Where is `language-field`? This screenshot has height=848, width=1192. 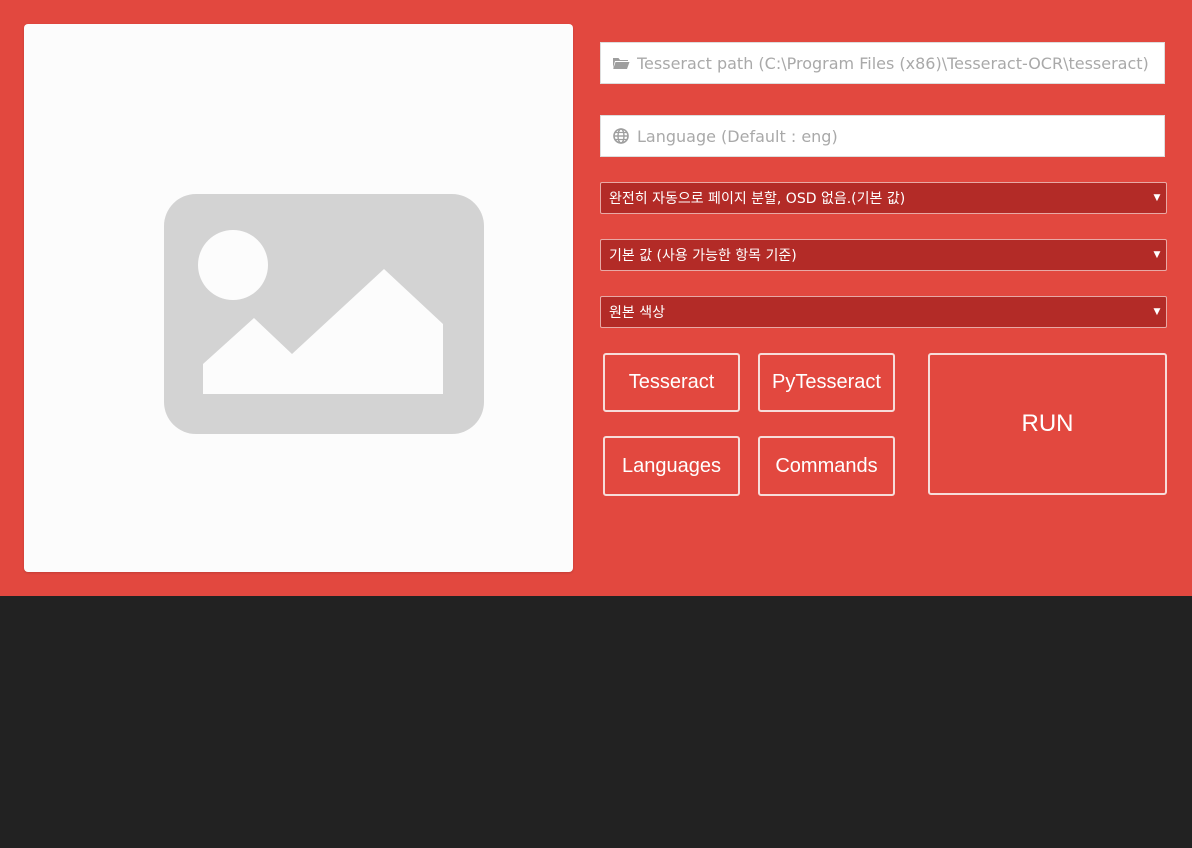 language-field is located at coordinates (882, 136).